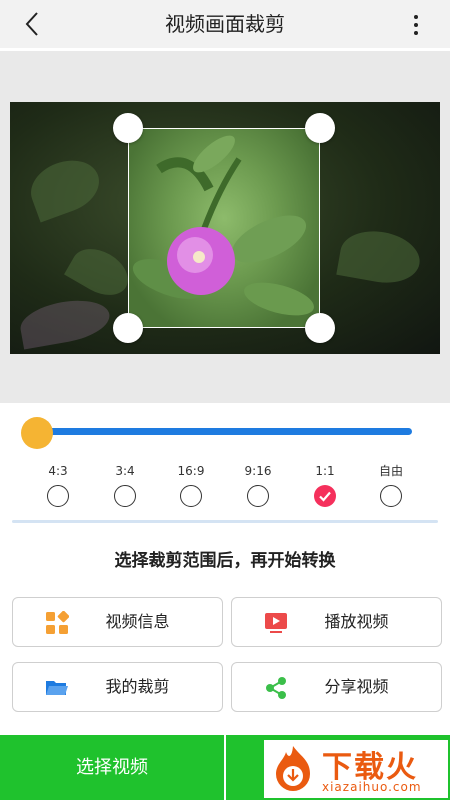  What do you see at coordinates (225, 521) in the screenshot?
I see `divider` at bounding box center [225, 521].